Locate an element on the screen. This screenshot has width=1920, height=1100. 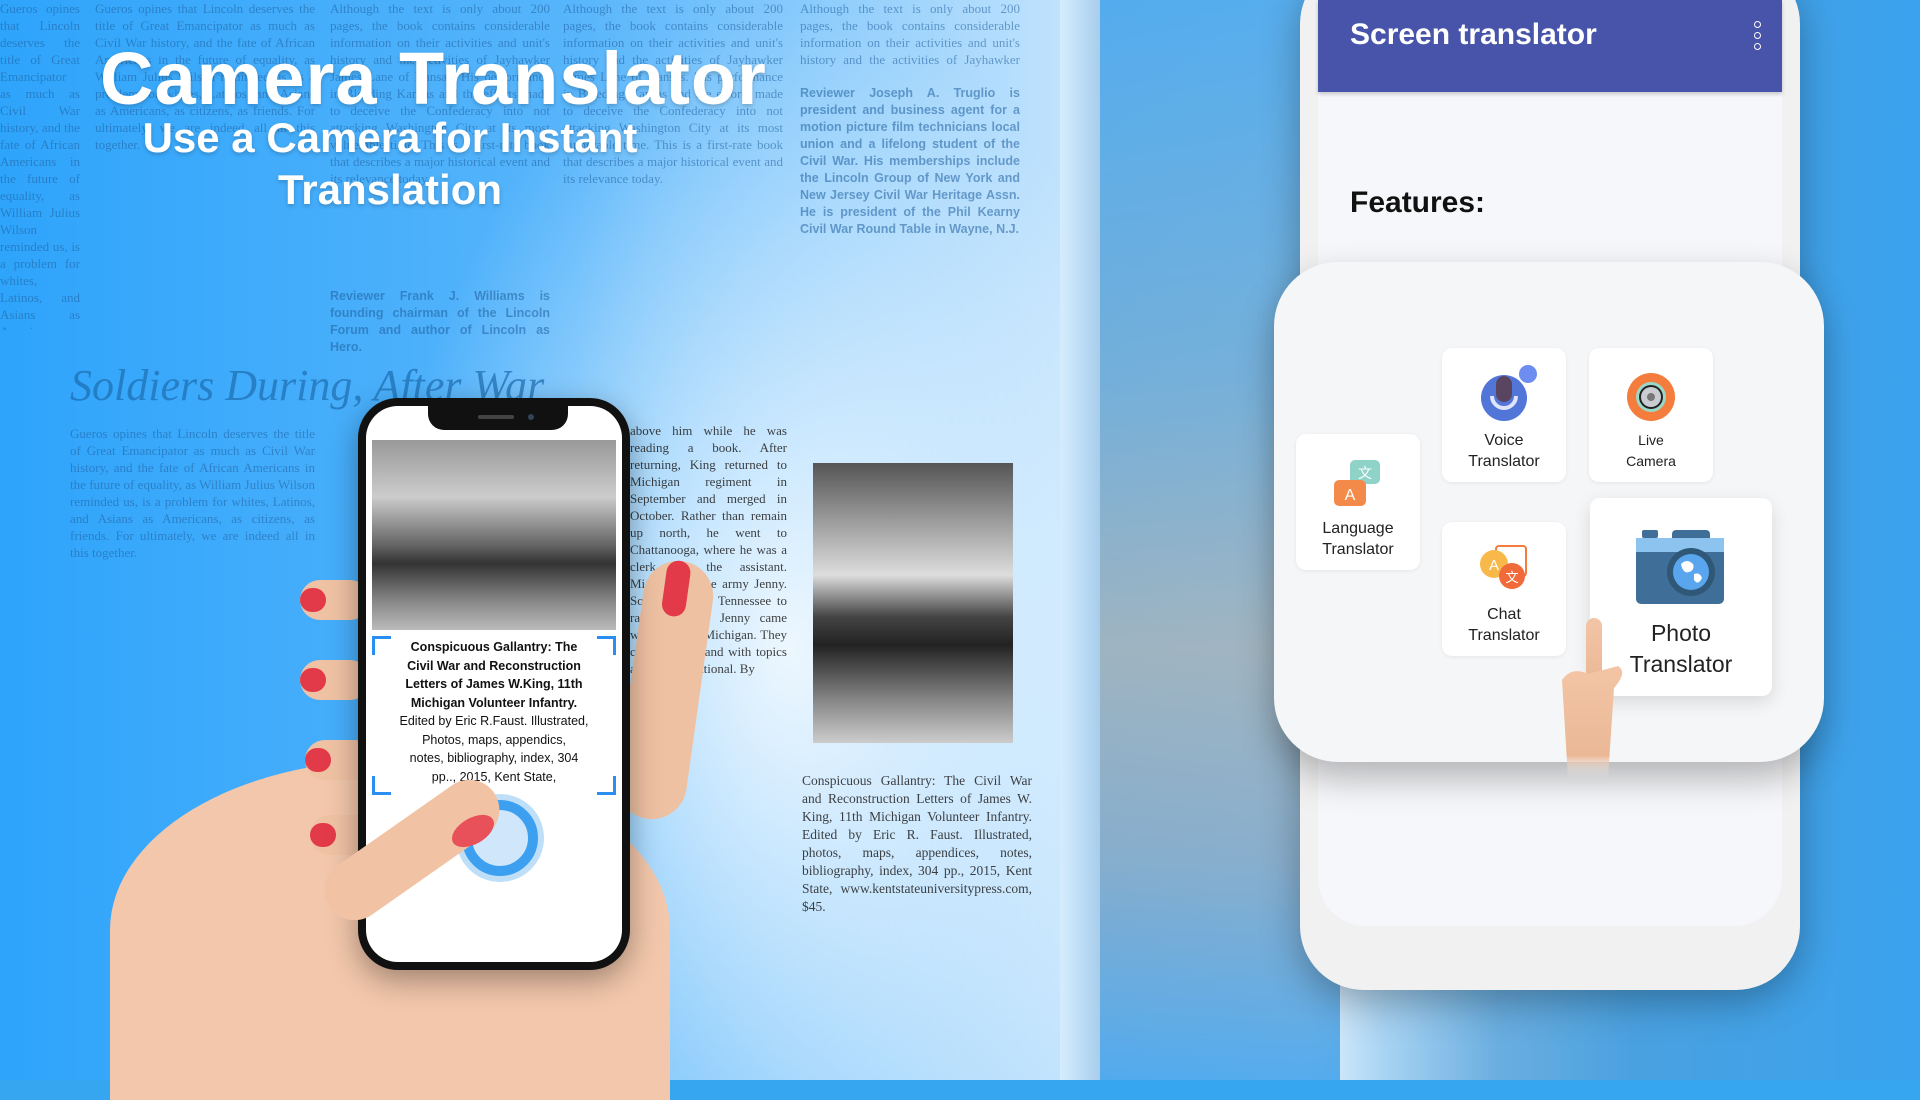
scanned-line: Conspicuous Gallantry: The is located at coordinates (494, 647).